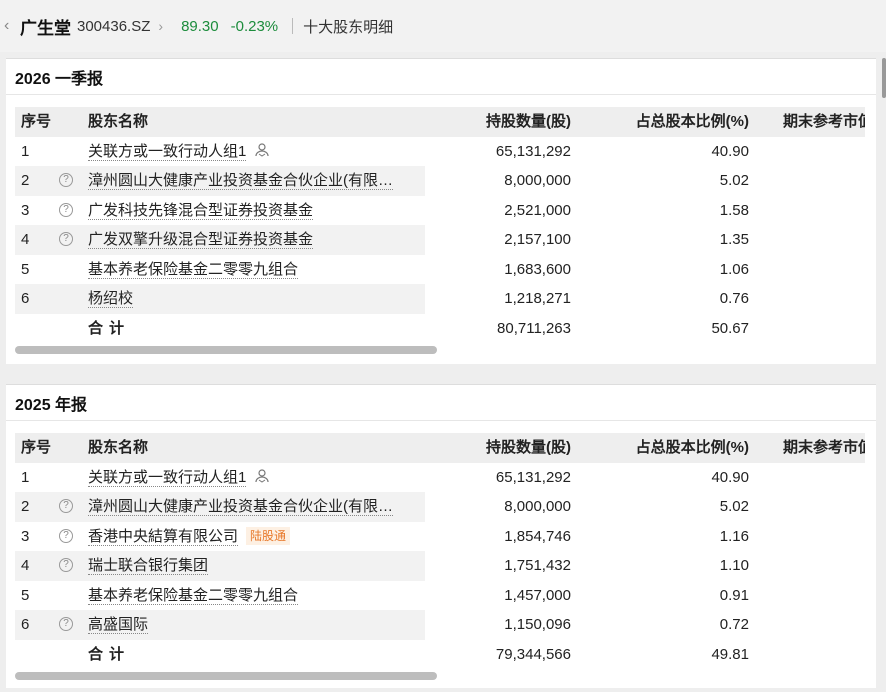 The width and height of the screenshot is (886, 692). I want to click on row-index: 5, so click(25, 595).